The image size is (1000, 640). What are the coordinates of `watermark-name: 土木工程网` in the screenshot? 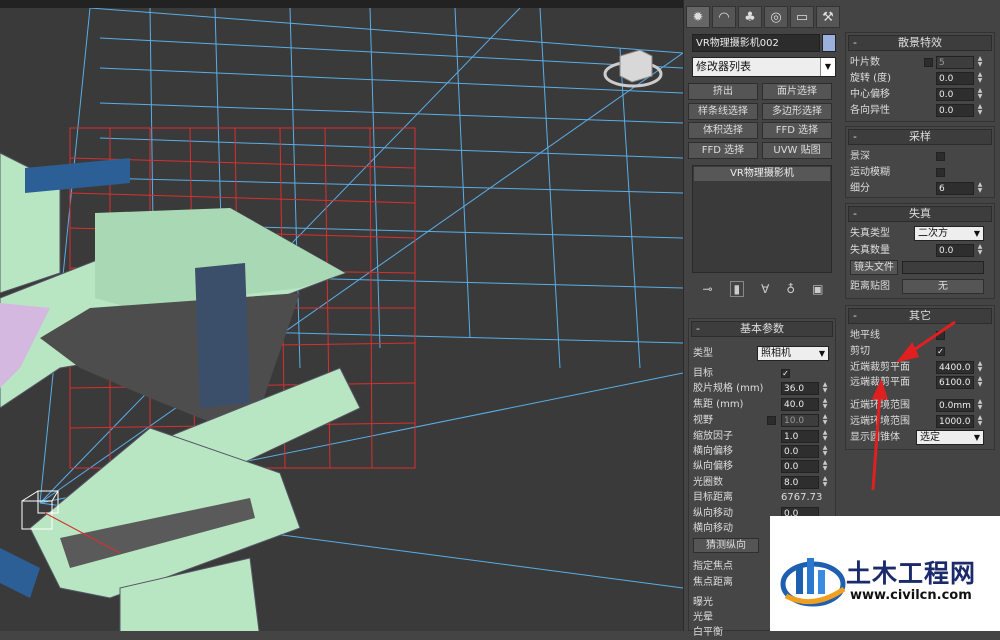 It's located at (911, 573).